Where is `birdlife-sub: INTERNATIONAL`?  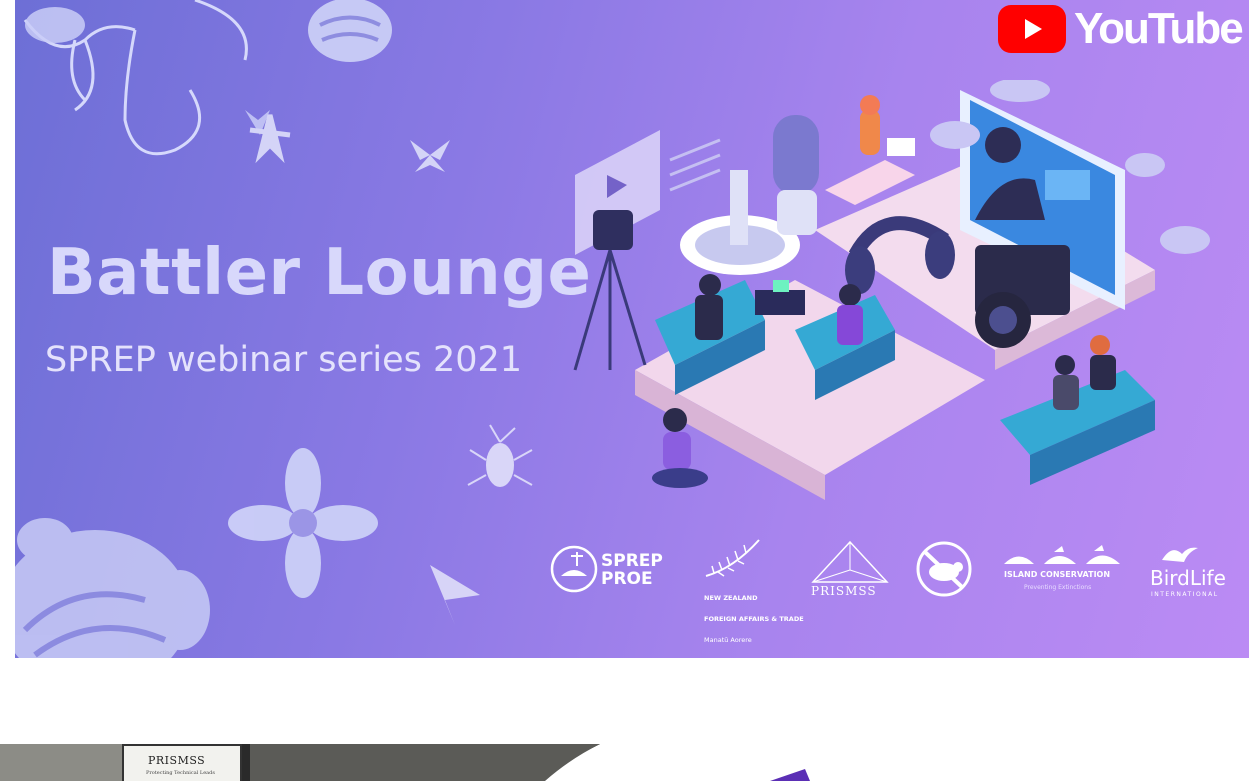 birdlife-sub: INTERNATIONAL is located at coordinates (1185, 594).